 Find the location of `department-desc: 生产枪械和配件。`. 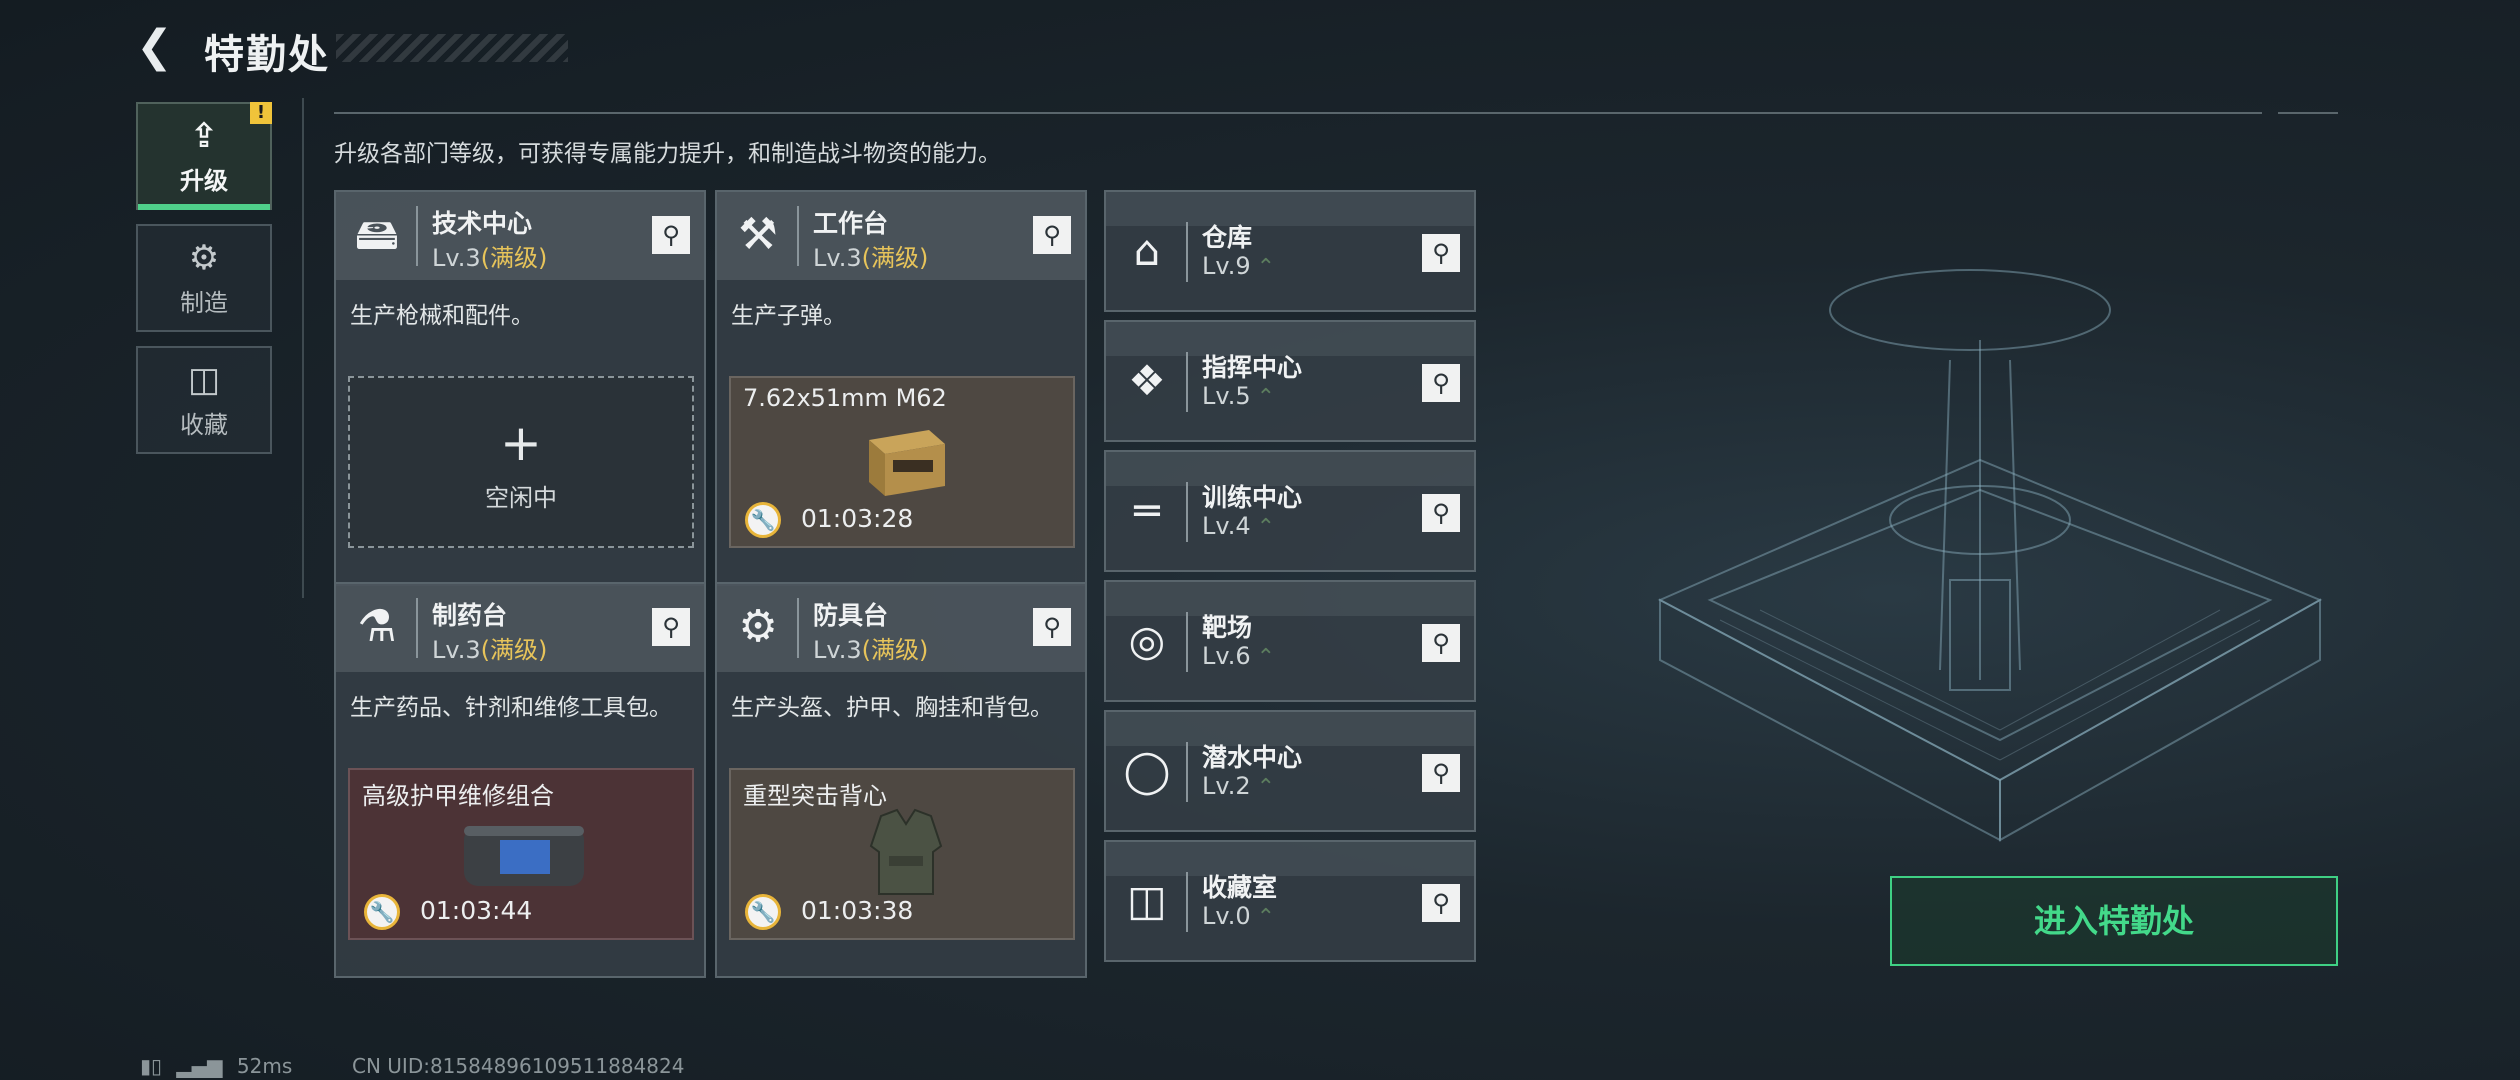

department-desc: 生产枪械和配件。 is located at coordinates (442, 316).